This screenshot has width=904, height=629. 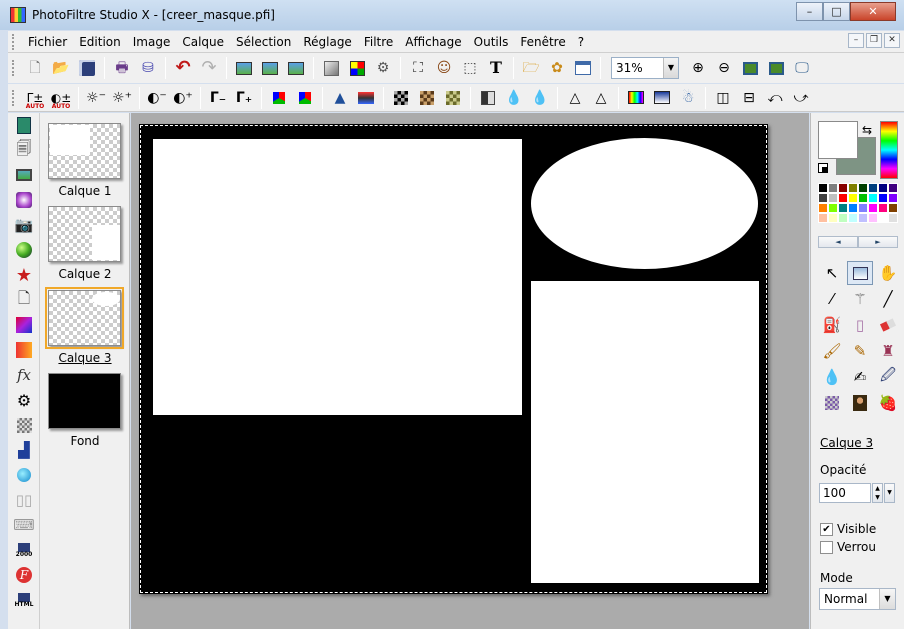 What do you see at coordinates (888, 403) in the screenshot?
I see `strawberry-icon: 🍓` at bounding box center [888, 403].